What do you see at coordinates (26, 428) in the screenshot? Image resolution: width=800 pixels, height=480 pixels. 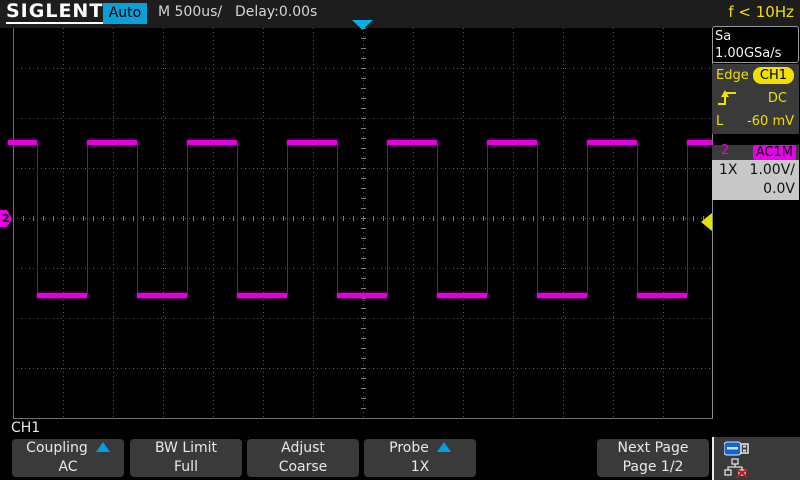 I see `menu-title-channel: CH1` at bounding box center [26, 428].